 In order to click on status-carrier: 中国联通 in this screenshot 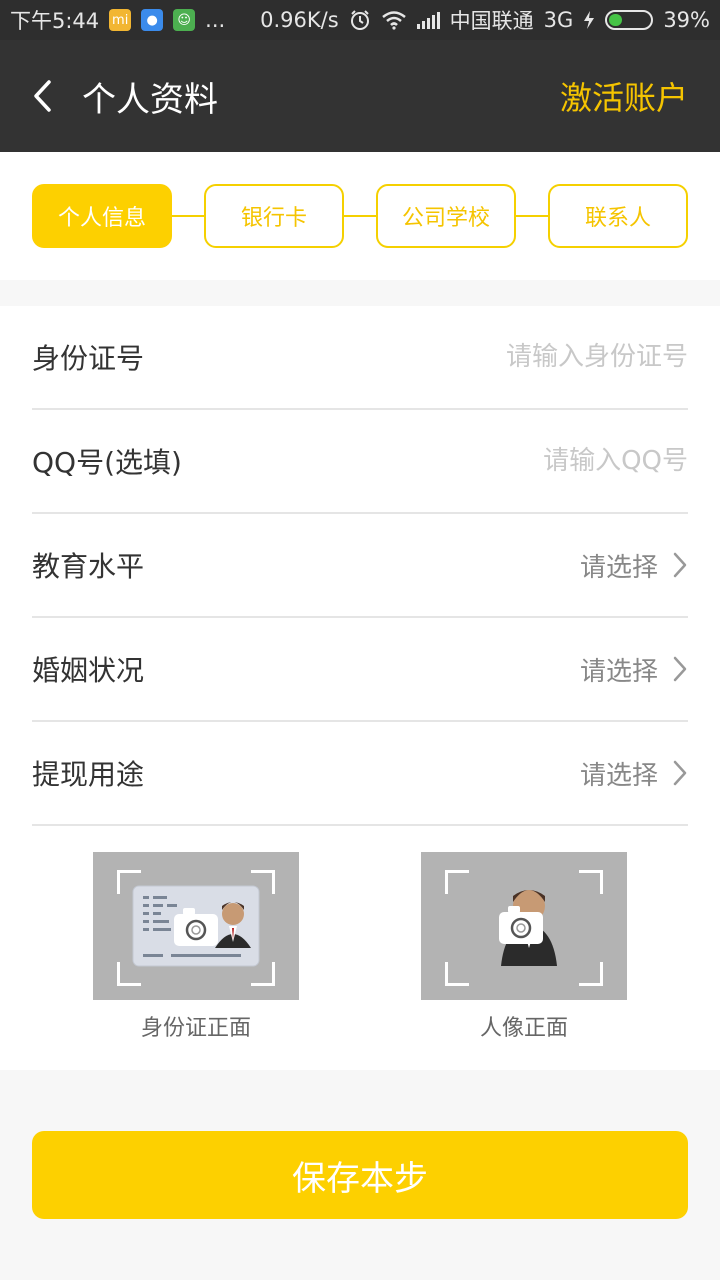, I will do `click(491, 21)`.